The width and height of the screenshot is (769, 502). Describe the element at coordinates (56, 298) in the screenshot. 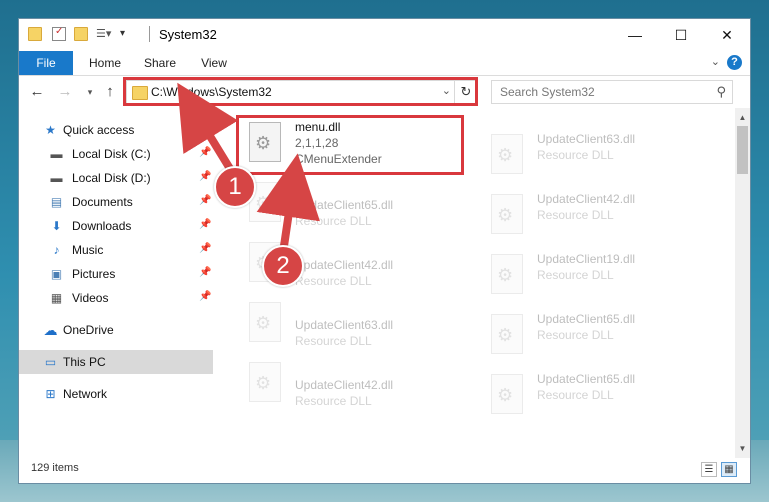

I see `videos-icon: ▦` at that location.